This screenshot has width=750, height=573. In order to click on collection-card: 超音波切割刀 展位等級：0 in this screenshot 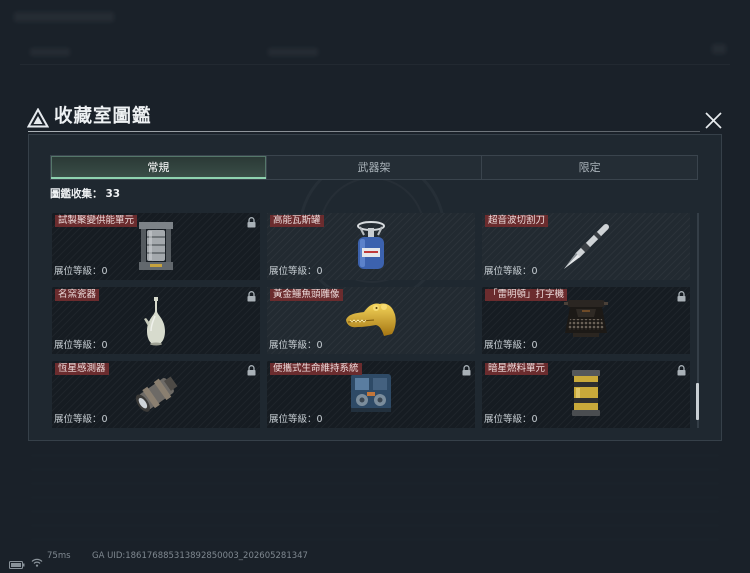, I will do `click(586, 246)`.